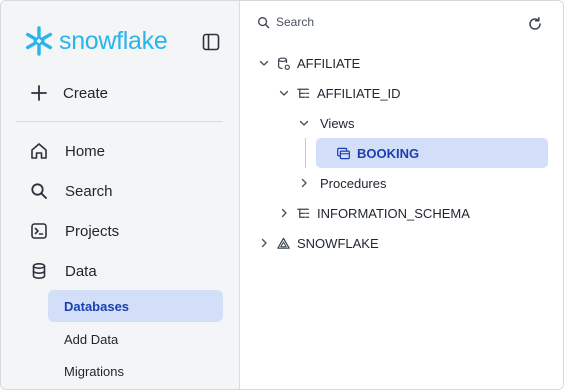  I want to click on nav-item-label: Search, so click(89, 191).